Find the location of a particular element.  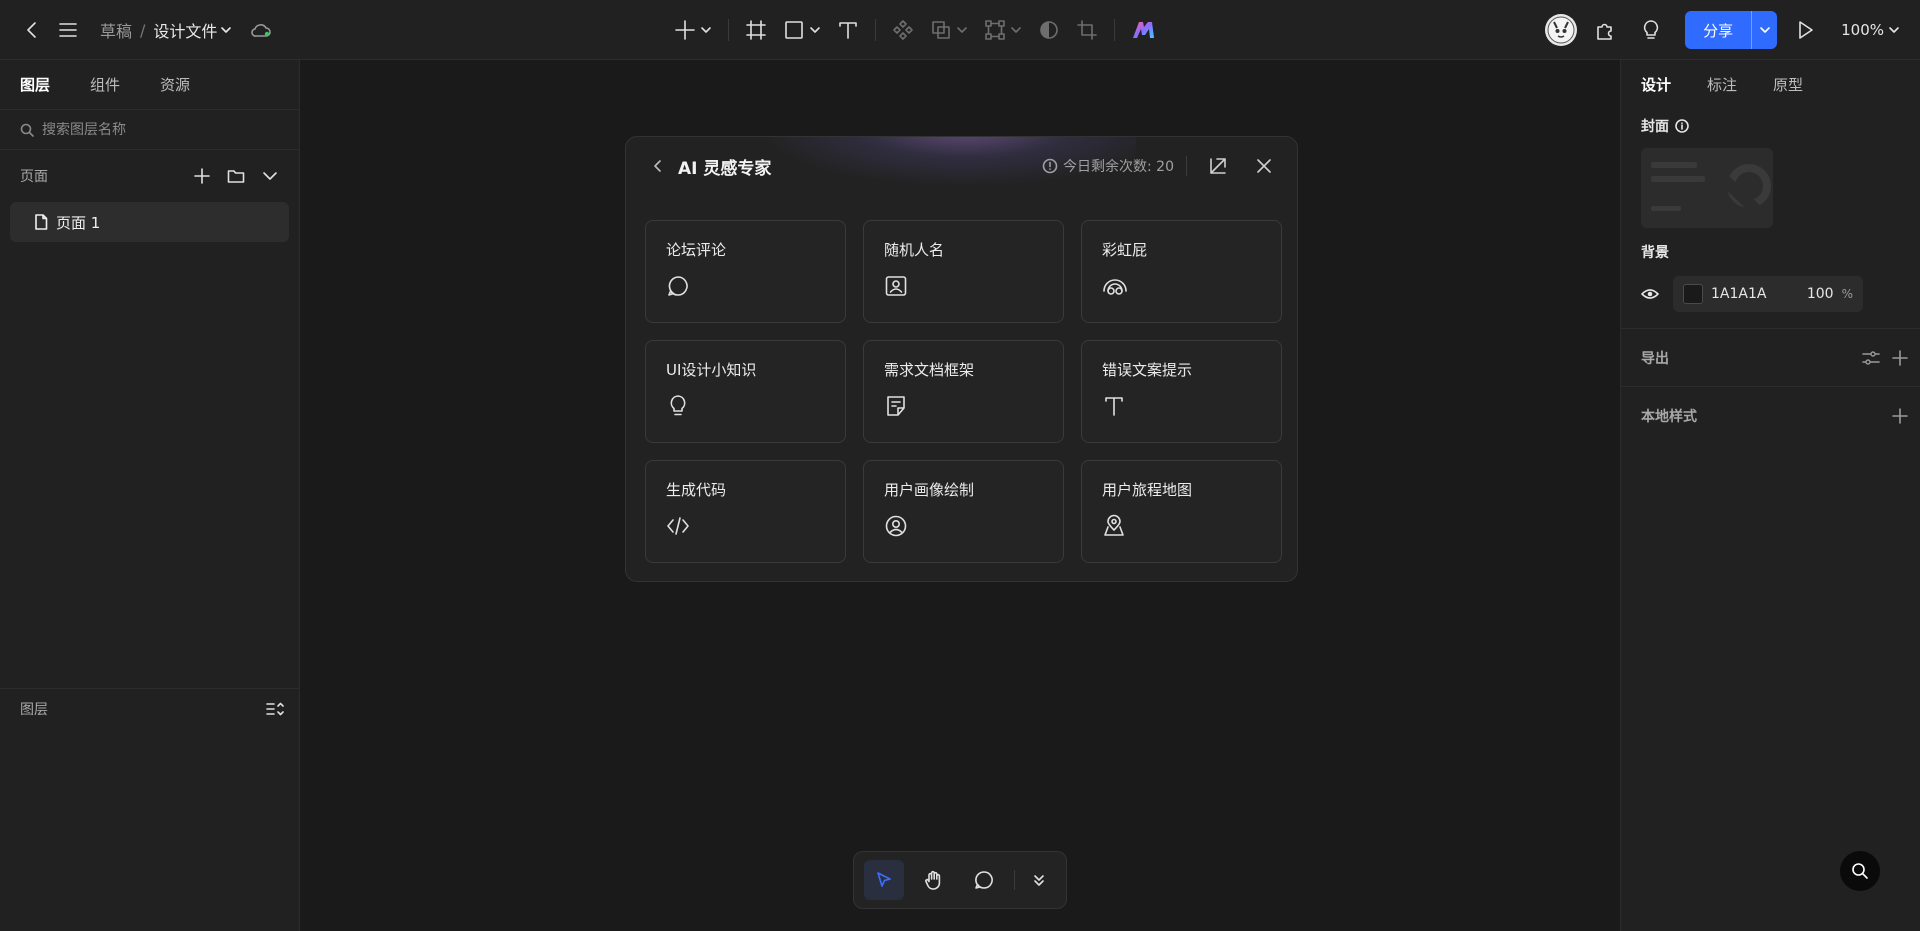

crop-tool is located at coordinates (1087, 30).